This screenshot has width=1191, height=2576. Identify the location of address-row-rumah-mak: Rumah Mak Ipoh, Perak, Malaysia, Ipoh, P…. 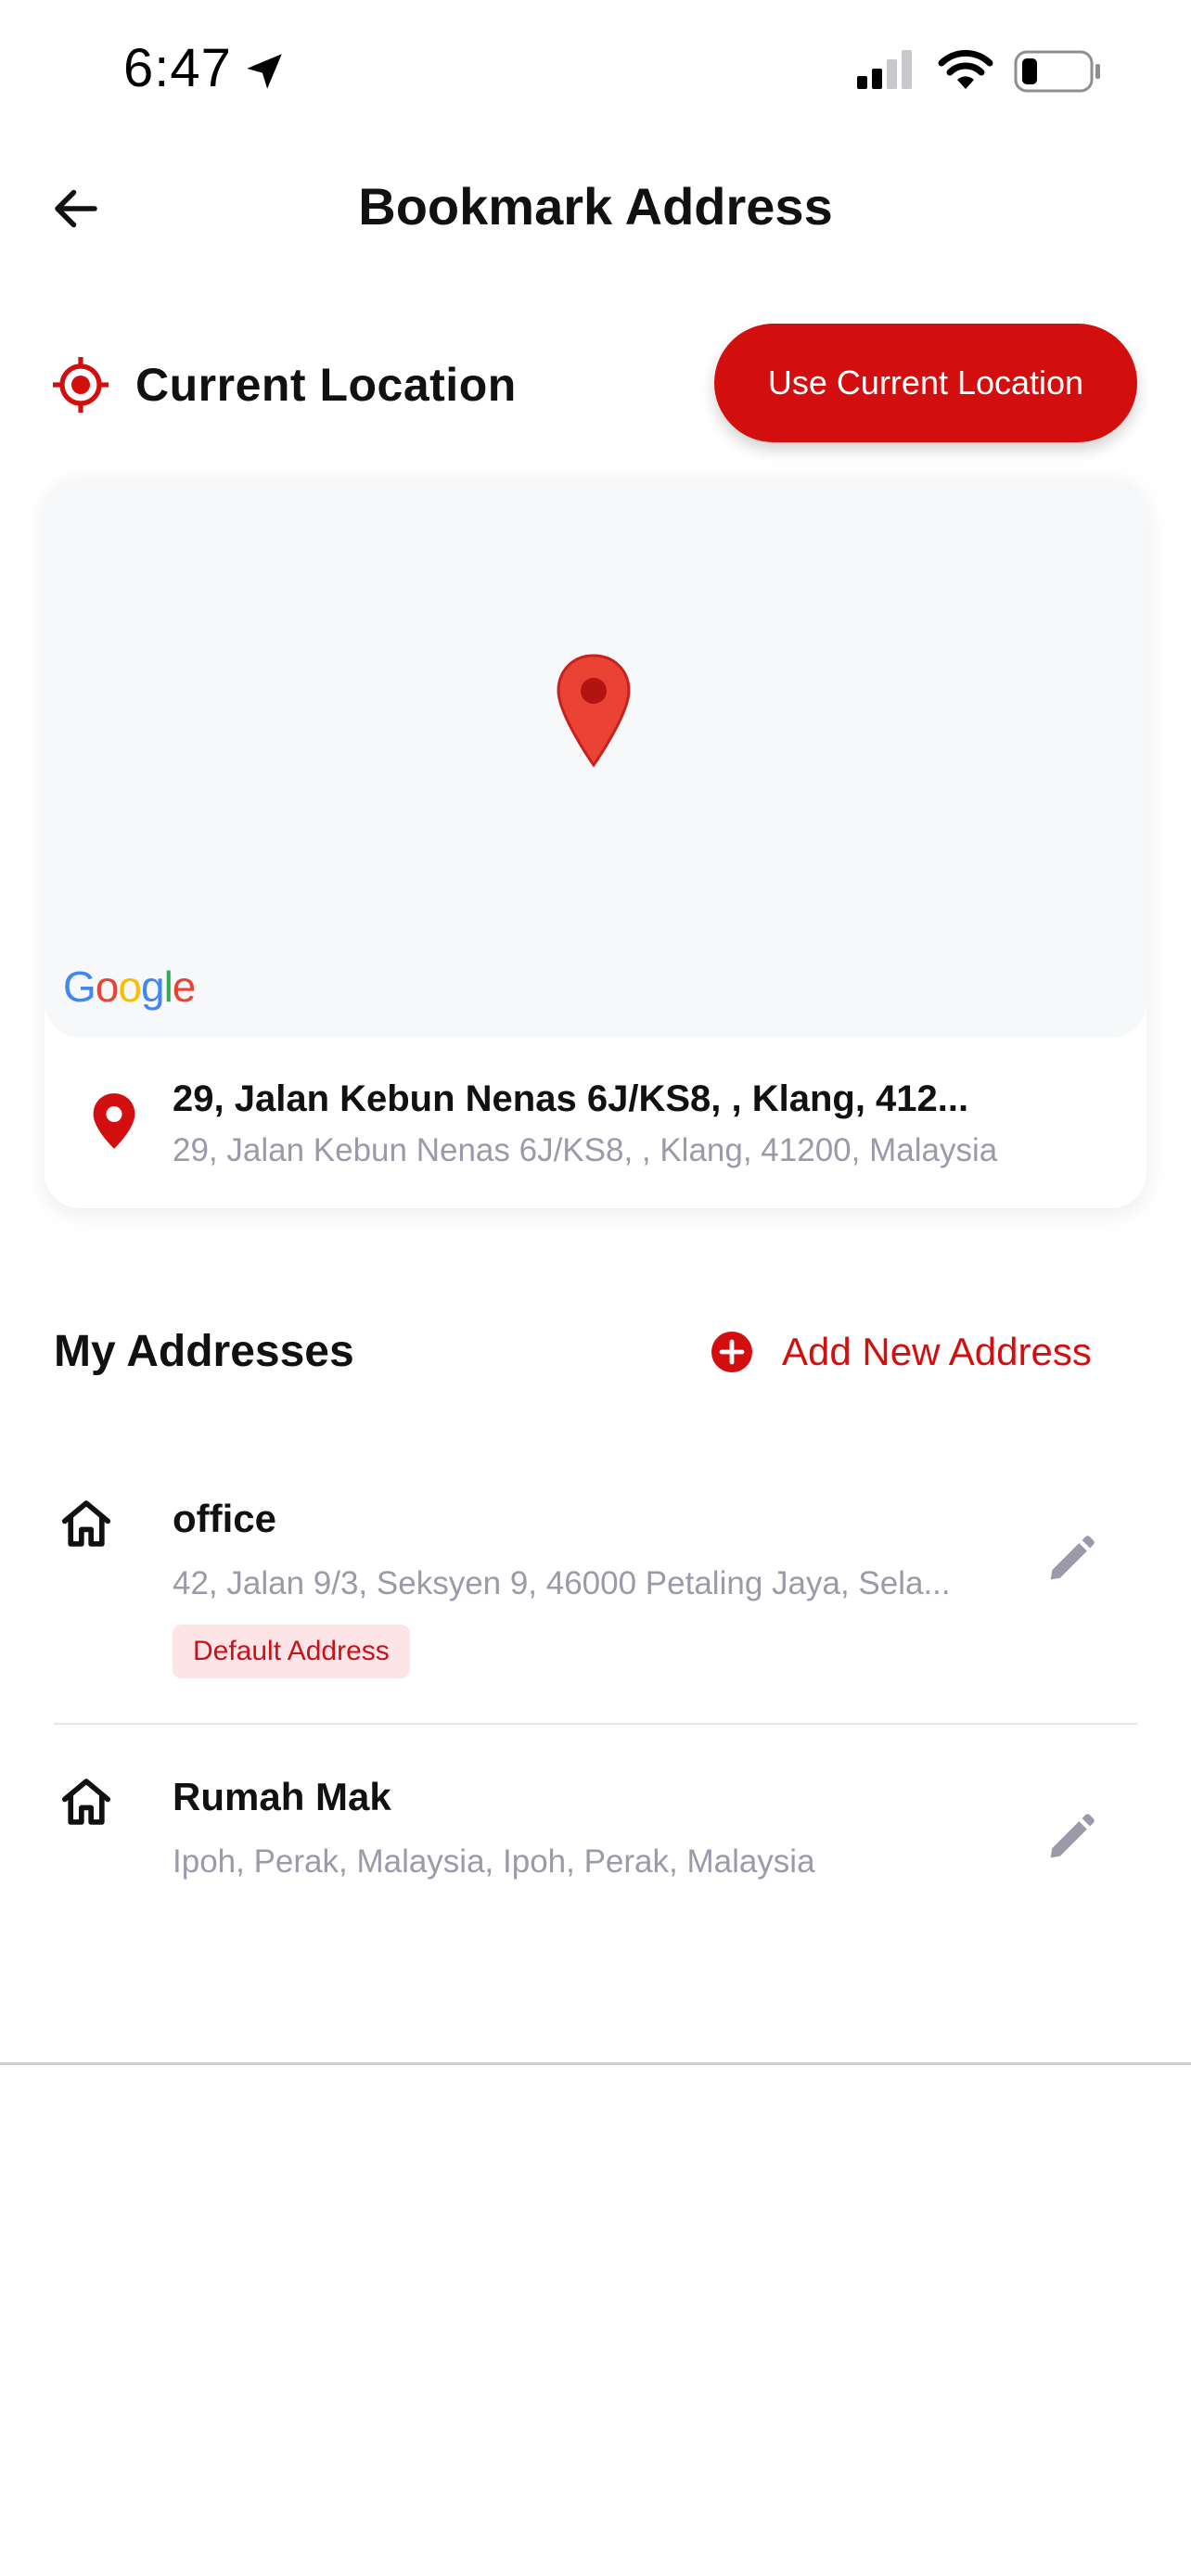
(595, 1836).